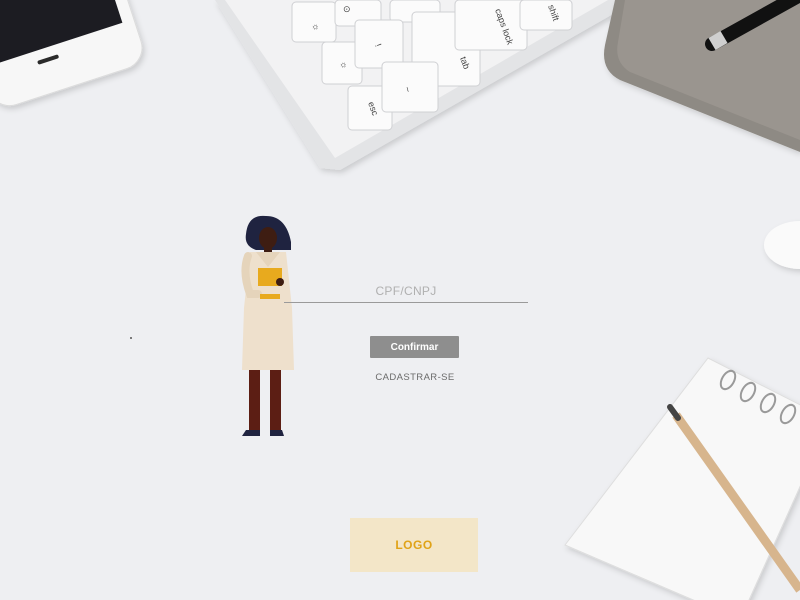 The image size is (800, 600). I want to click on logo: LOGO, so click(414, 545).